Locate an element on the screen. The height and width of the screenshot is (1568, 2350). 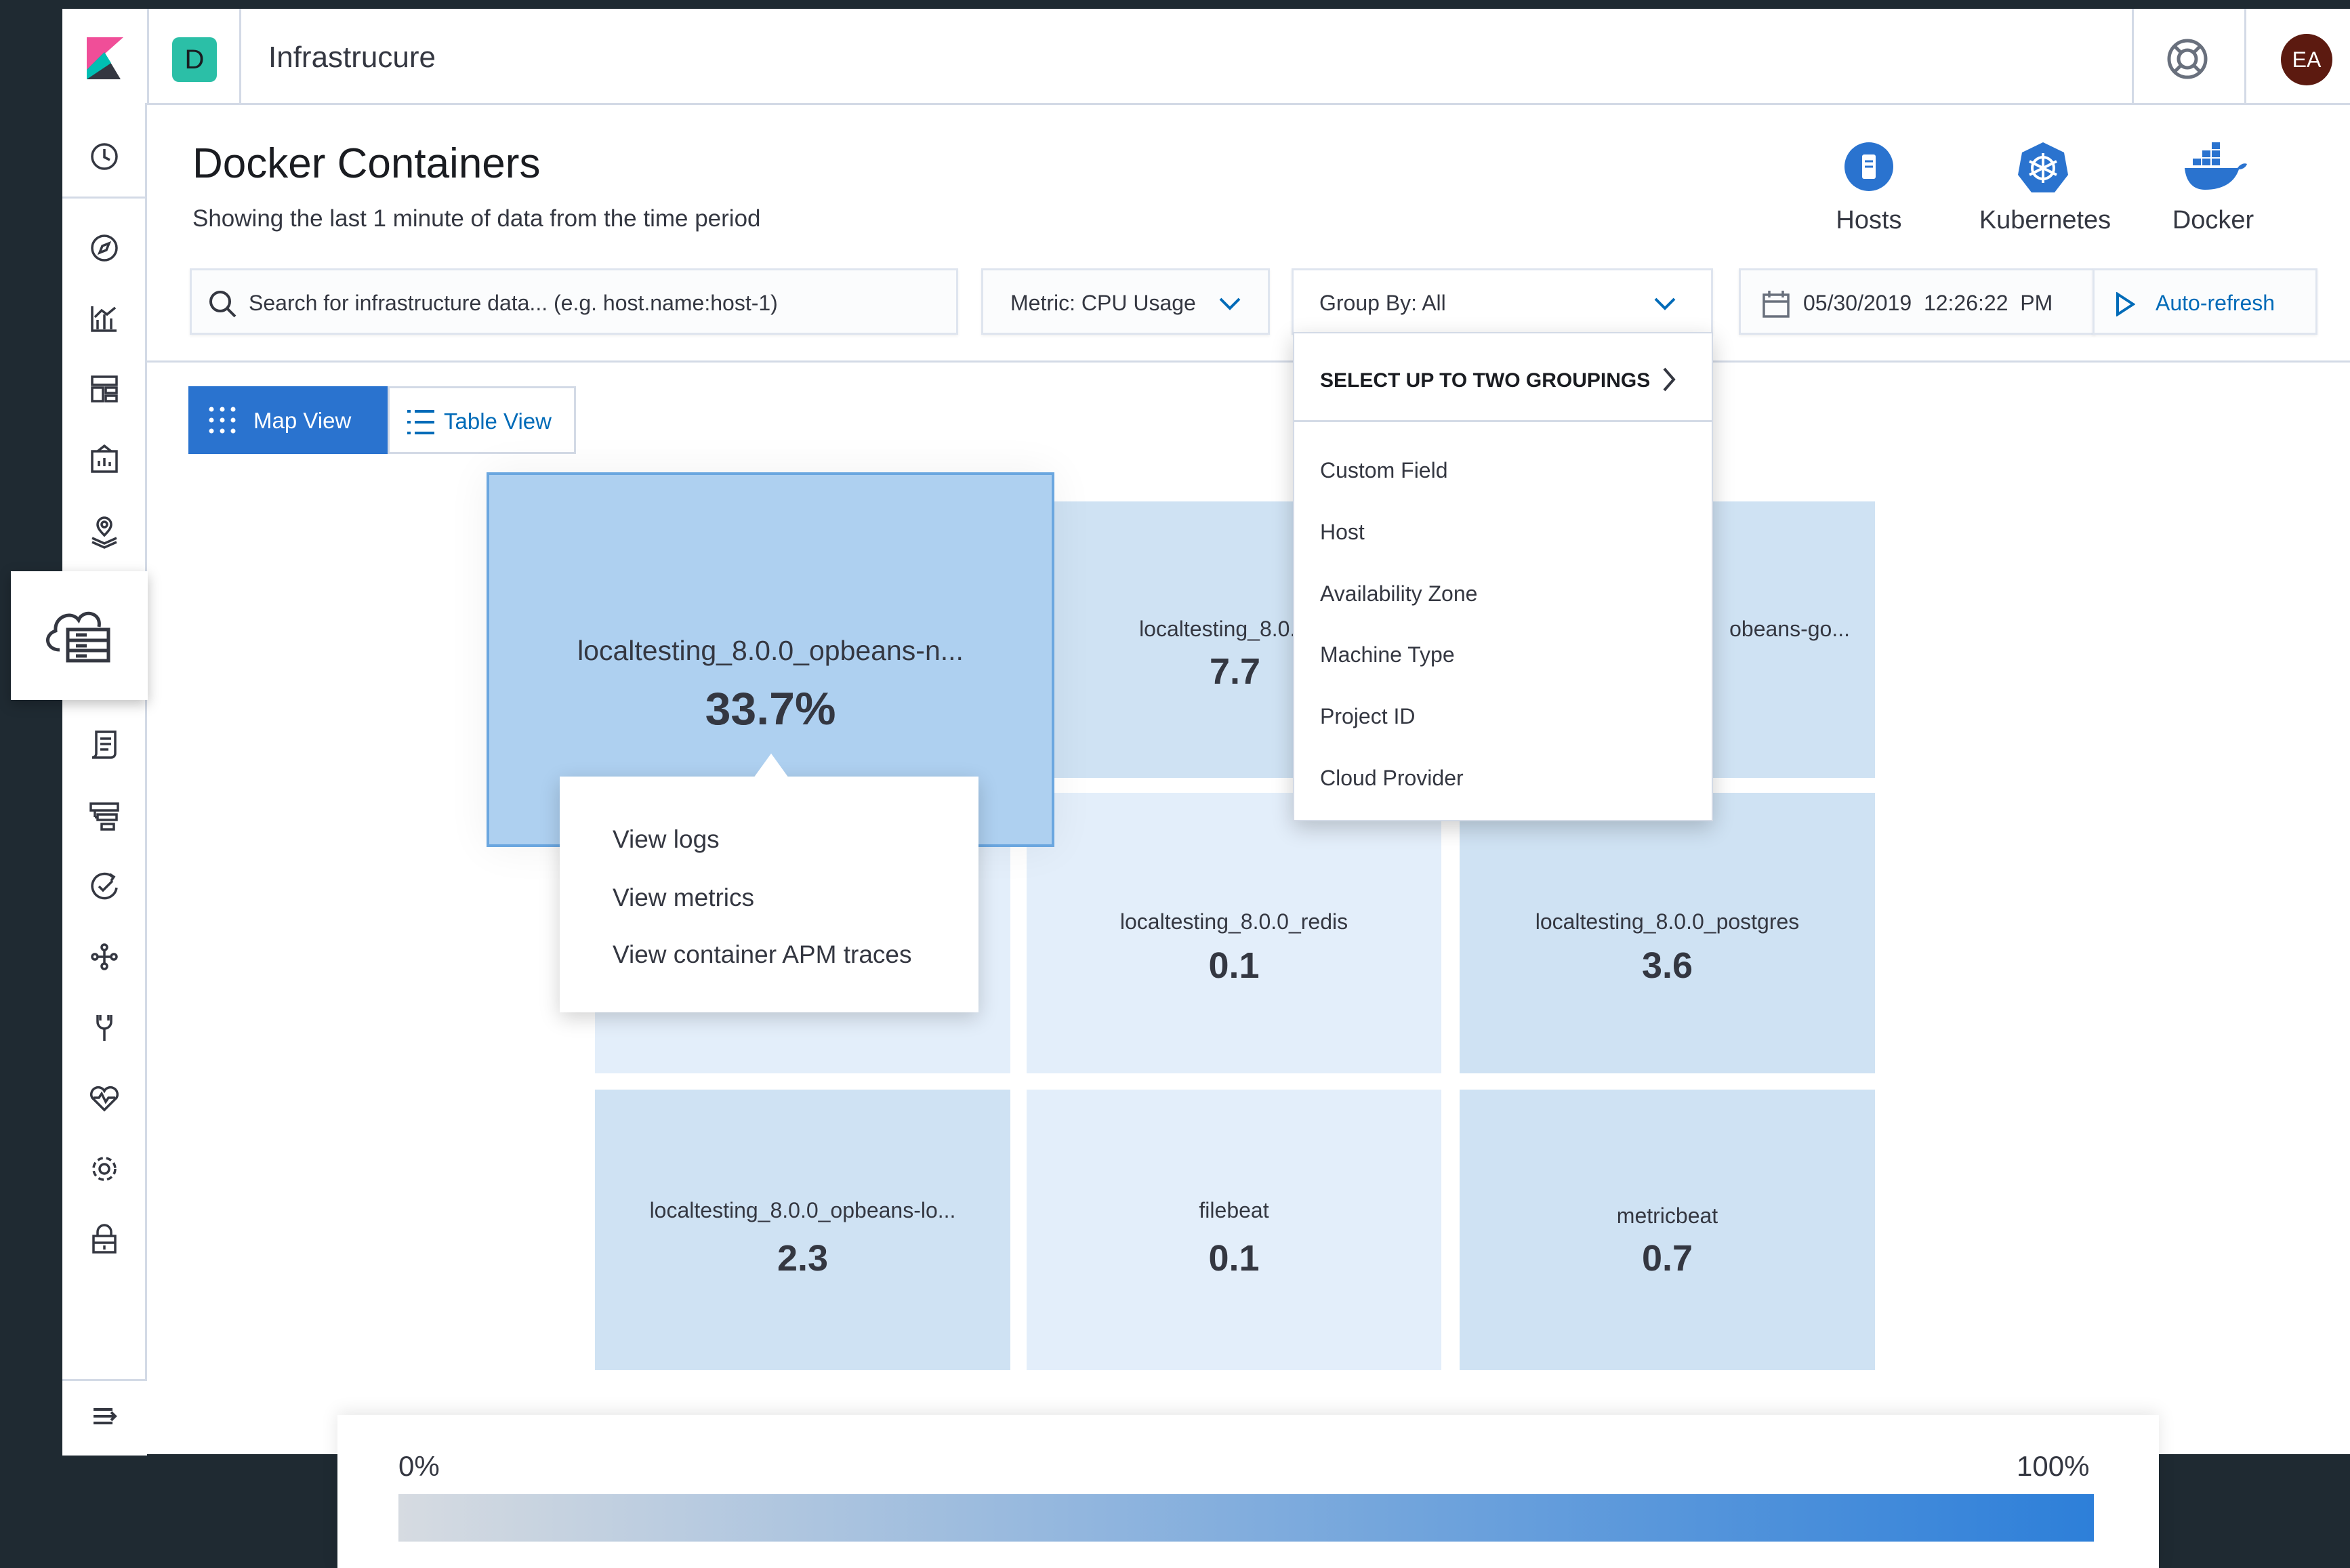
inventory-kubernetes-button: Kubernetes is located at coordinates (2045, 193).